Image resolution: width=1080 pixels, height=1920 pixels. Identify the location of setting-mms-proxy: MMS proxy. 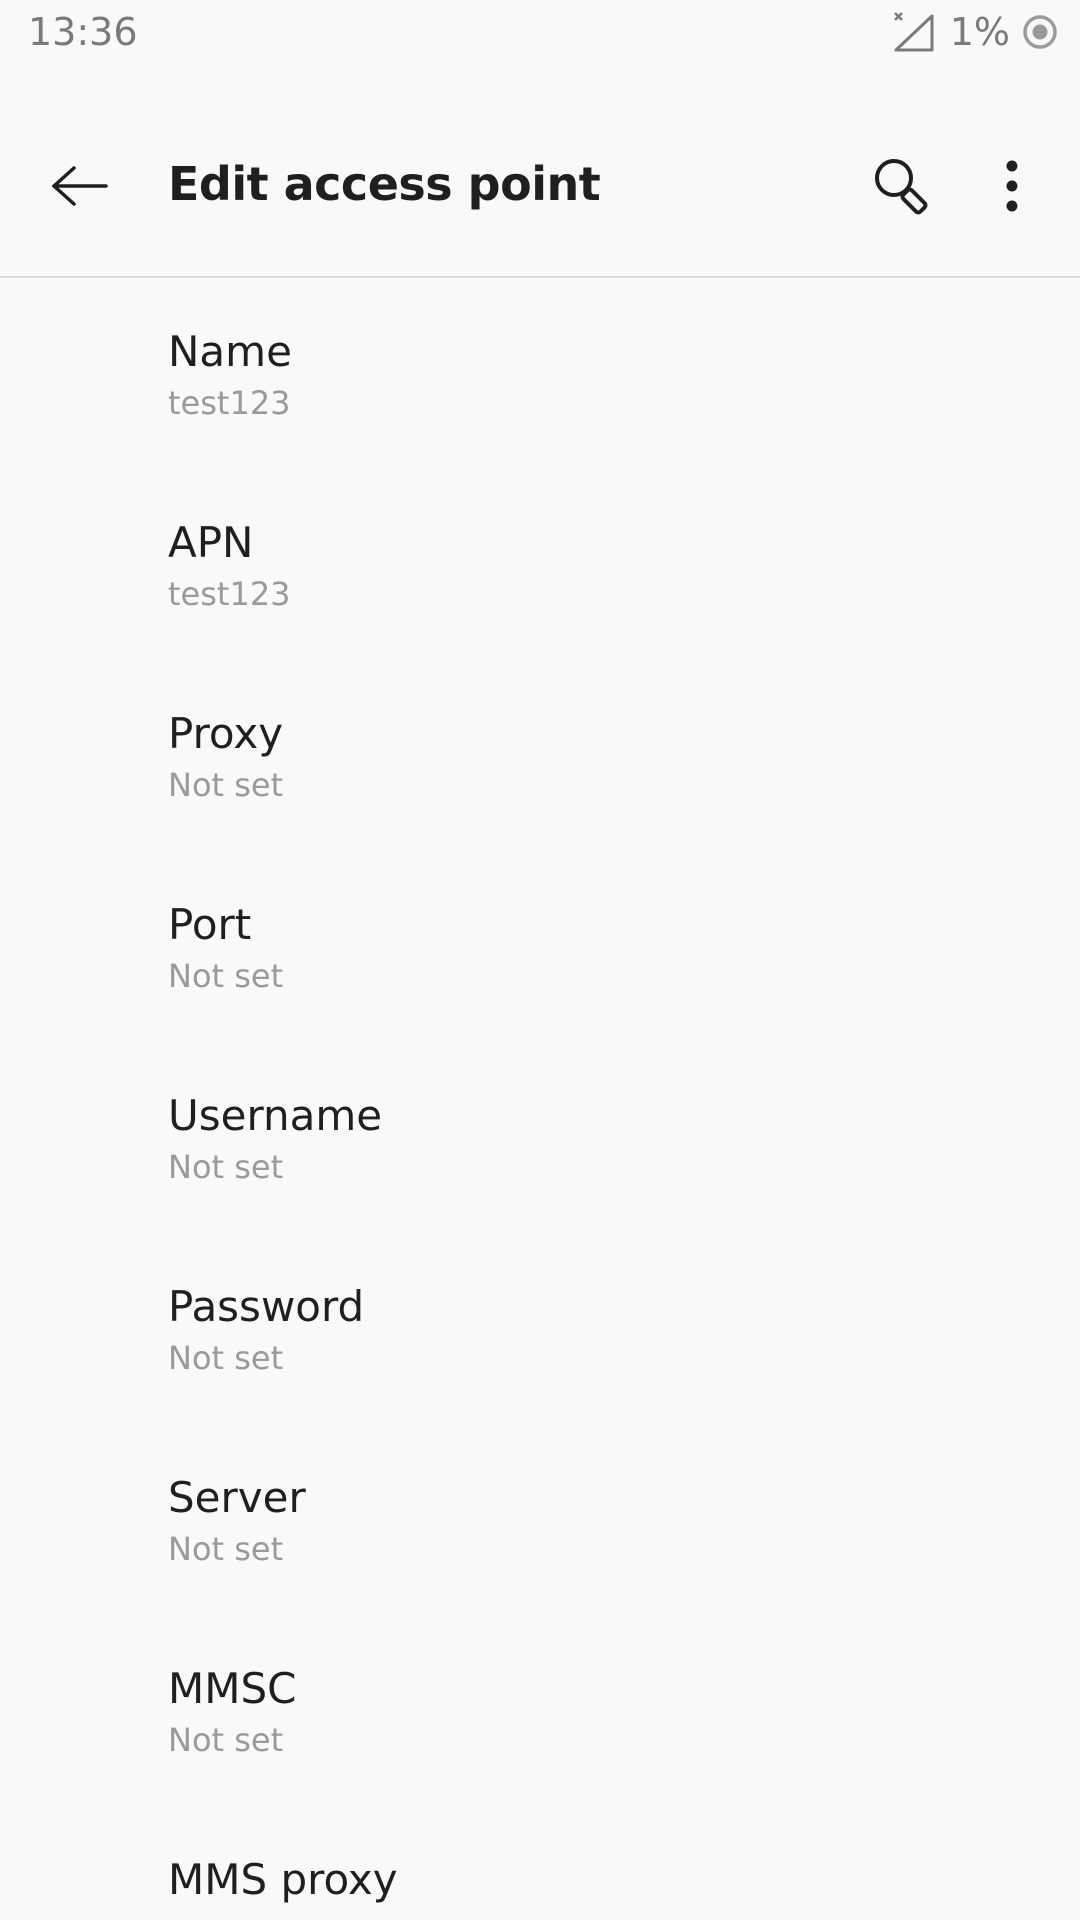
(540, 1863).